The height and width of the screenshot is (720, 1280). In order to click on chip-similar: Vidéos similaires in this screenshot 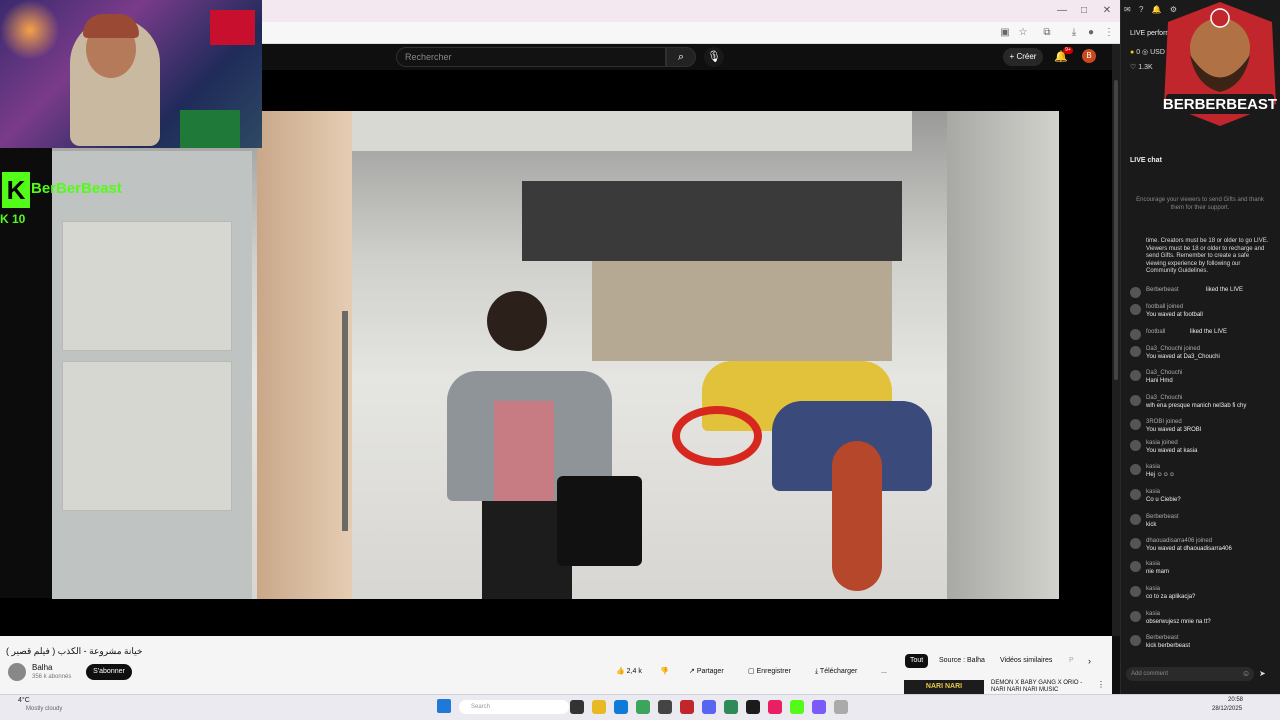, I will do `click(1026, 661)`.